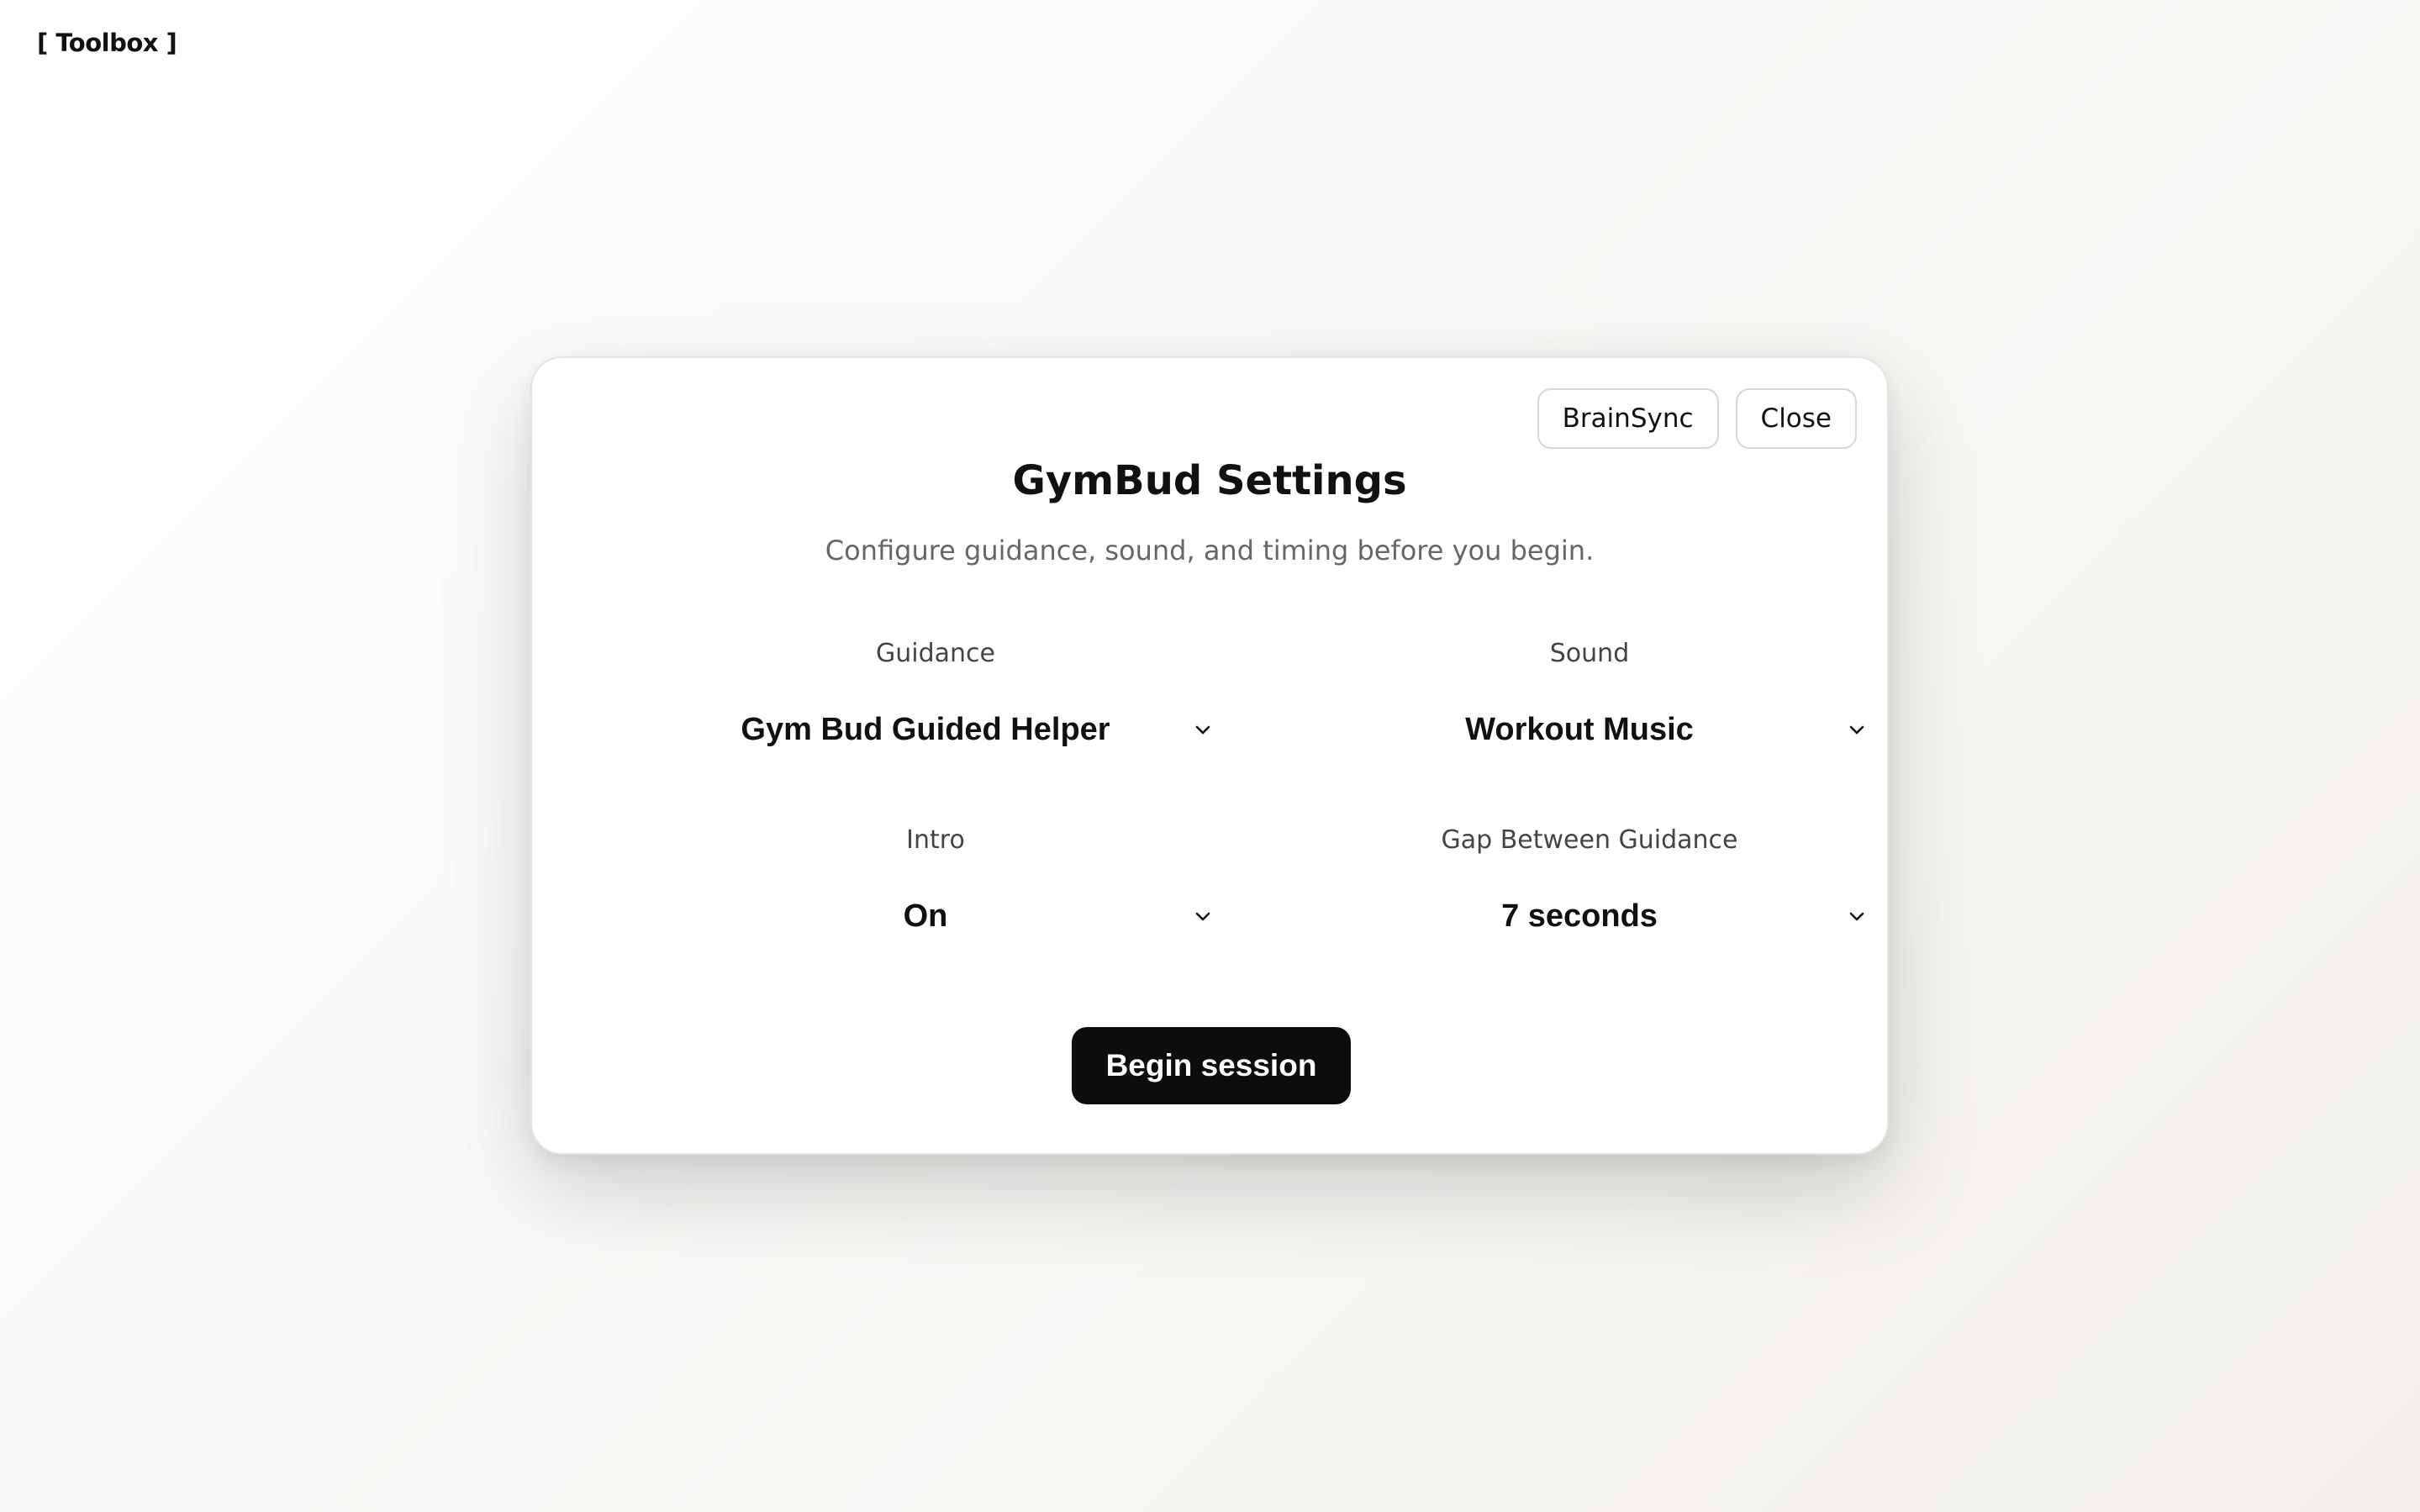 This screenshot has height=1512, width=2420. Describe the element at coordinates (1796, 418) in the screenshot. I see `close-button: Close` at that location.